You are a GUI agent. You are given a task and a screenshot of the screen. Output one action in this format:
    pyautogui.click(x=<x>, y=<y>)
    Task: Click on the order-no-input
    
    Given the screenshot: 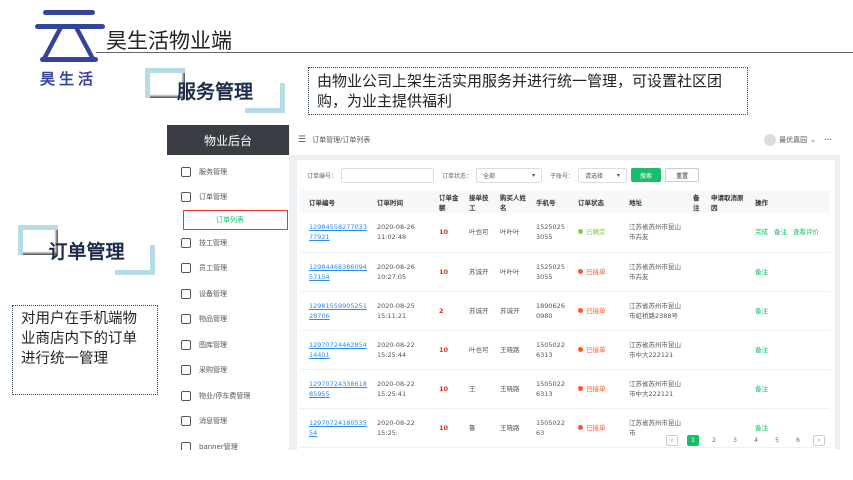 What is the action you would take?
    pyautogui.click(x=388, y=175)
    